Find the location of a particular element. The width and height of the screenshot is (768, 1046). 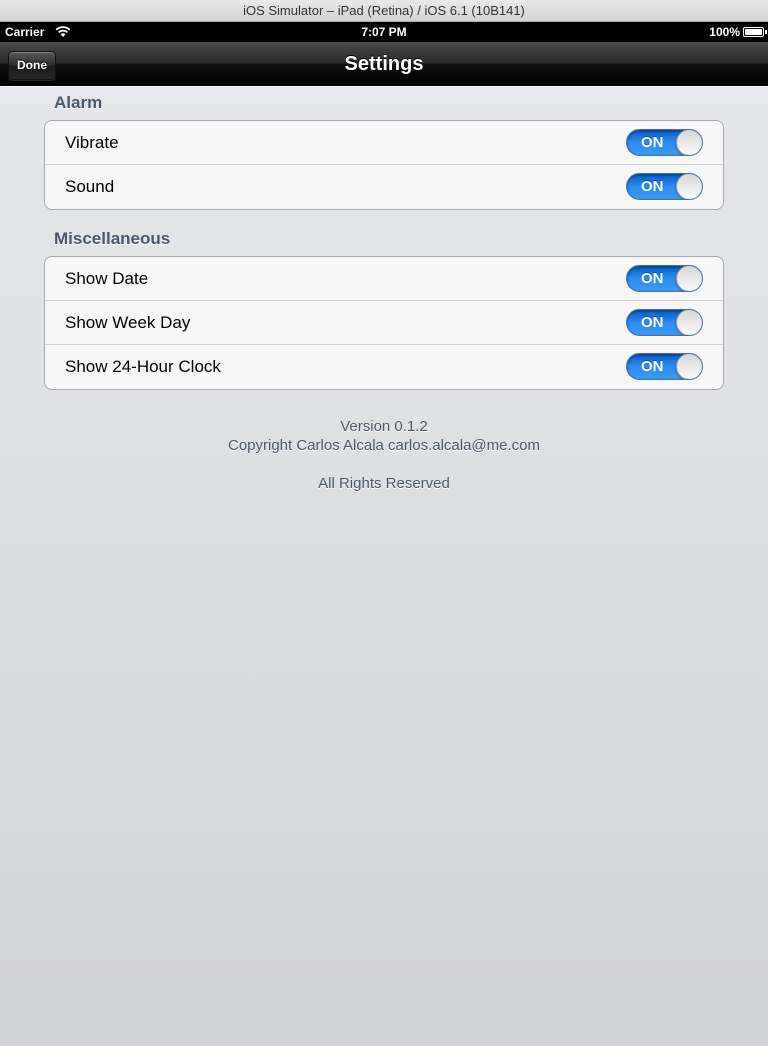

version-label: Version 0.1.2 is located at coordinates (384, 426).